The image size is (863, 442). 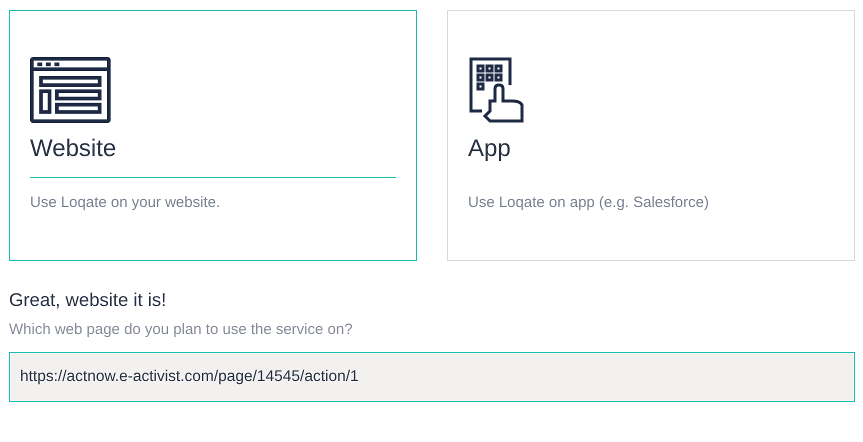 What do you see at coordinates (496, 90) in the screenshot?
I see `keypad-touch-icon` at bounding box center [496, 90].